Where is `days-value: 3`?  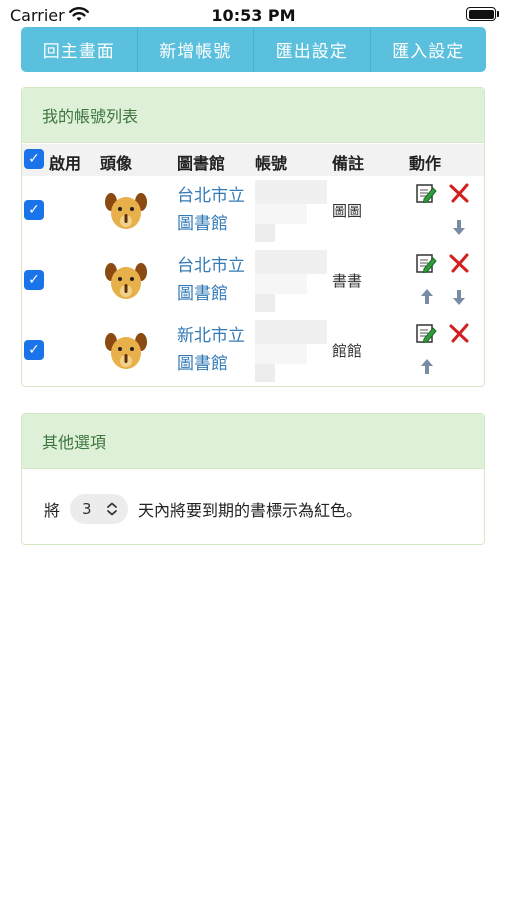 days-value: 3 is located at coordinates (87, 509).